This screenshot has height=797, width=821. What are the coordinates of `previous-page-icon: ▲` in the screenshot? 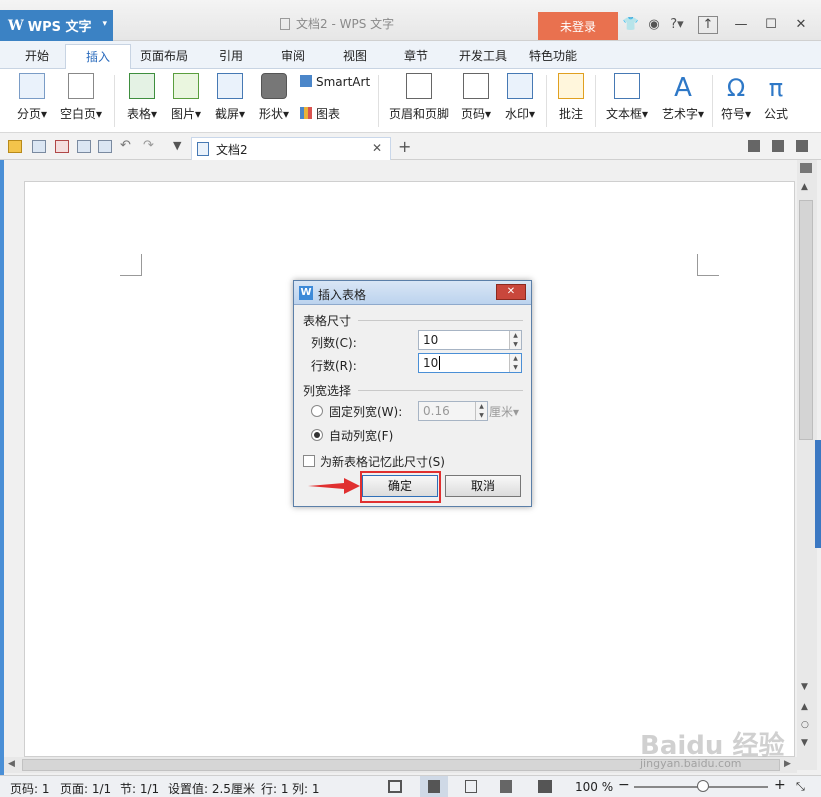 It's located at (804, 707).